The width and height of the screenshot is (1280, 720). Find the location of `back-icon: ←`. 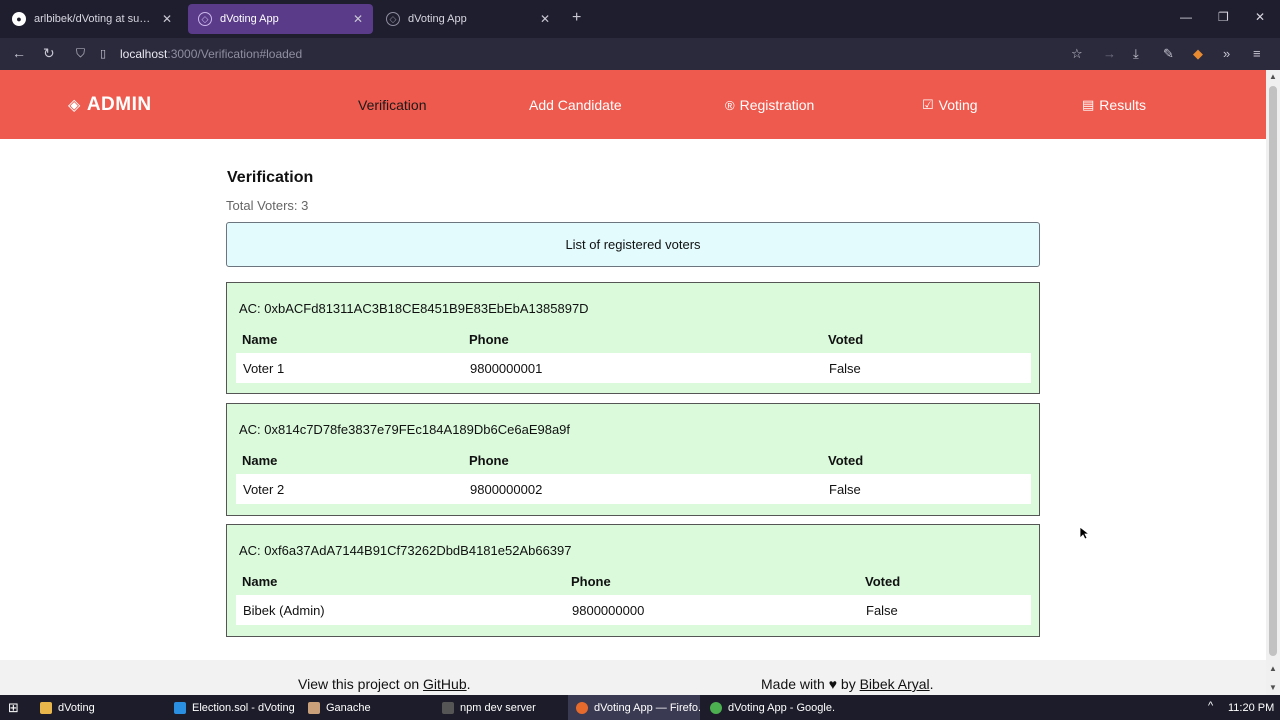

back-icon: ← is located at coordinates (19, 53).